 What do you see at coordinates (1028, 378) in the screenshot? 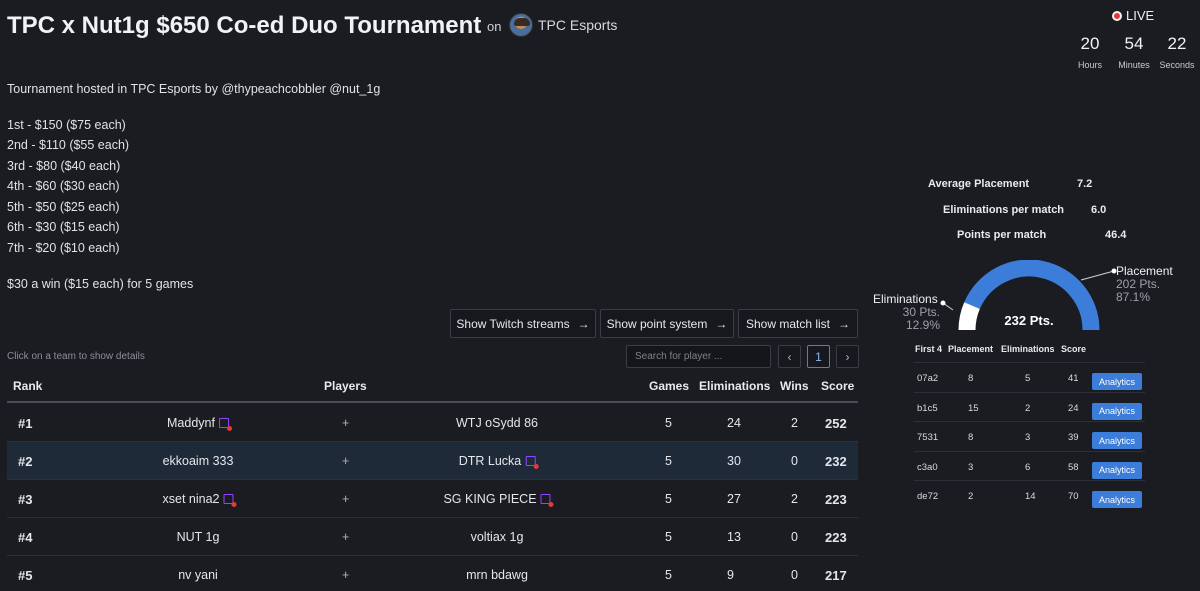
I see `match-eliminations-cell: 5` at bounding box center [1028, 378].